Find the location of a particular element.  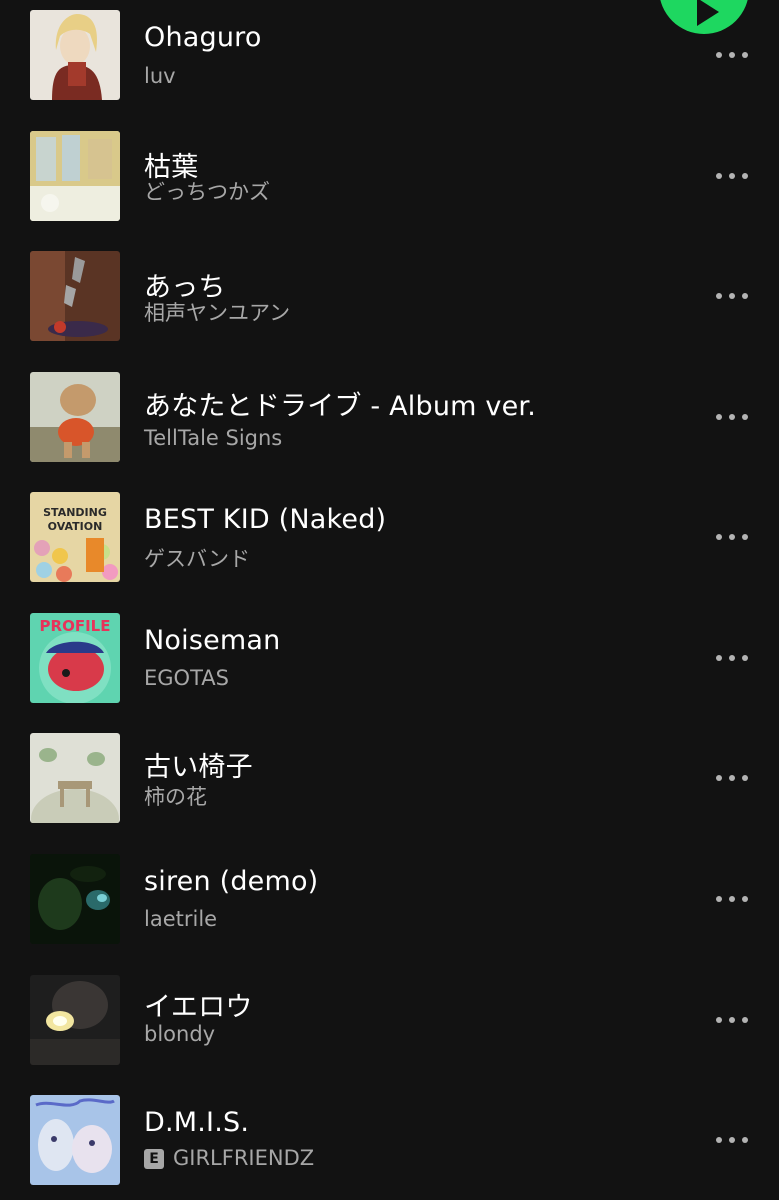

svg-text: PROFILE is located at coordinates (75, 626).